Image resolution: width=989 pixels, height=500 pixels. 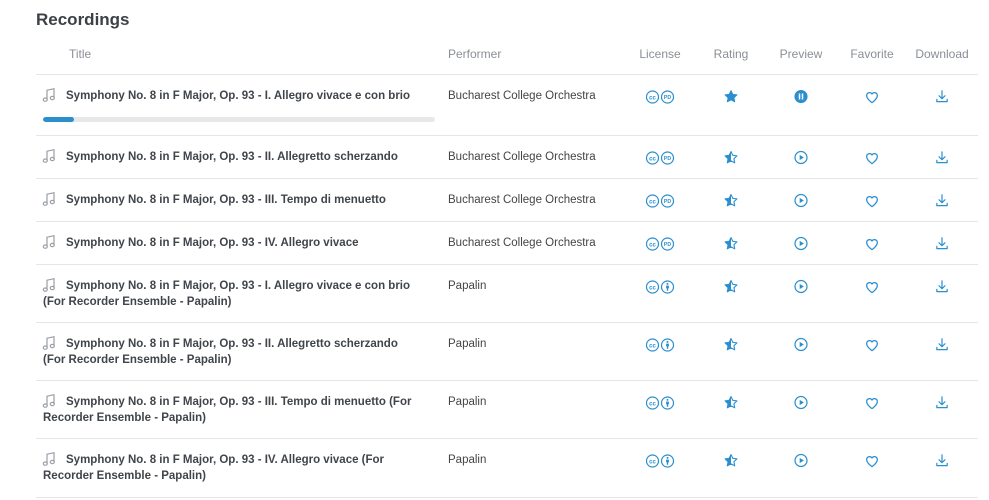 What do you see at coordinates (667, 344) in the screenshot?
I see `attribution-icon` at bounding box center [667, 344].